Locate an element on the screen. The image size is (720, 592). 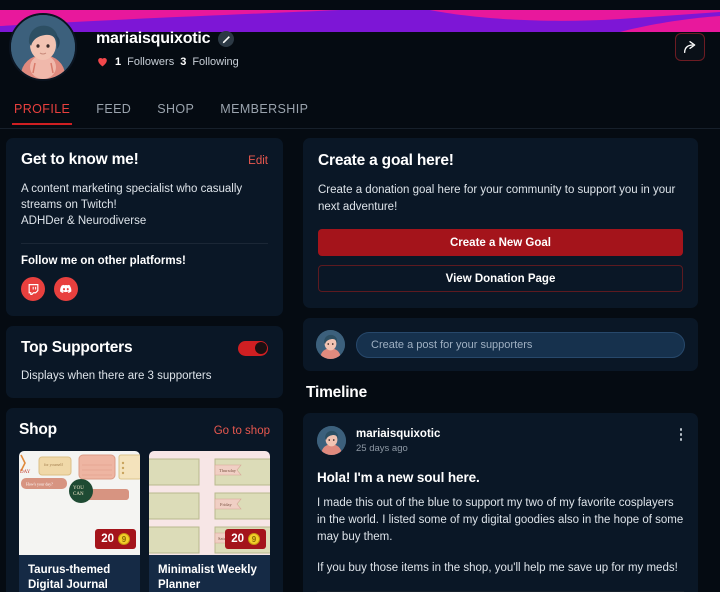
supporters-subtitle: Displays when there are 3 supporters is located at coordinates (116, 376).